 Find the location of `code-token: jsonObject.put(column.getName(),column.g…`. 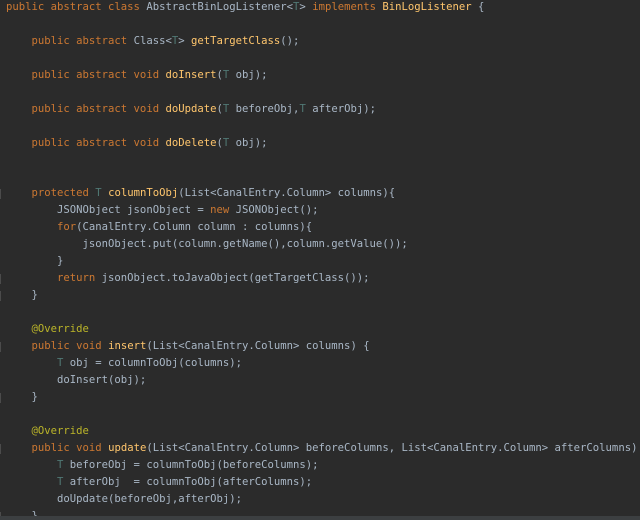

code-token: jsonObject.put(column.getName(),column.g… is located at coordinates (207, 244).